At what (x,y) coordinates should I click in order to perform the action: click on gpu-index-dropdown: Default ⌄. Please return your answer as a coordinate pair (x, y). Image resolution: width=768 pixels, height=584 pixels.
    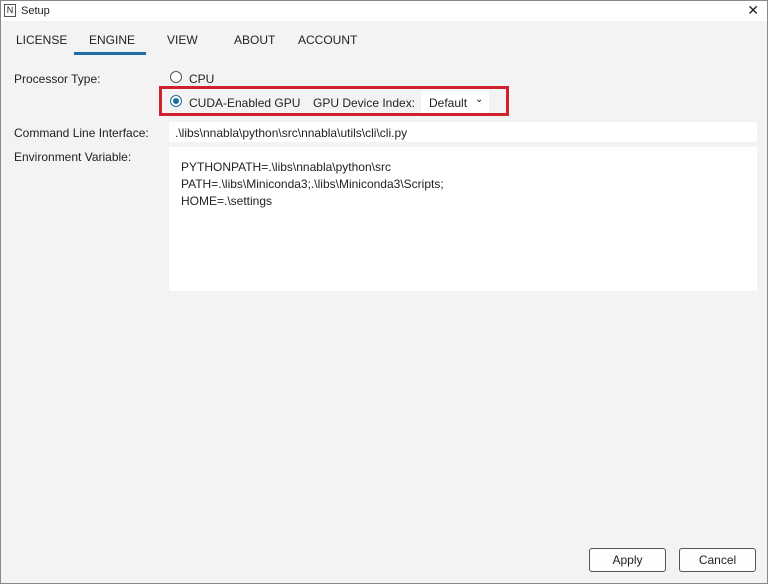
    Looking at the image, I should click on (455, 102).